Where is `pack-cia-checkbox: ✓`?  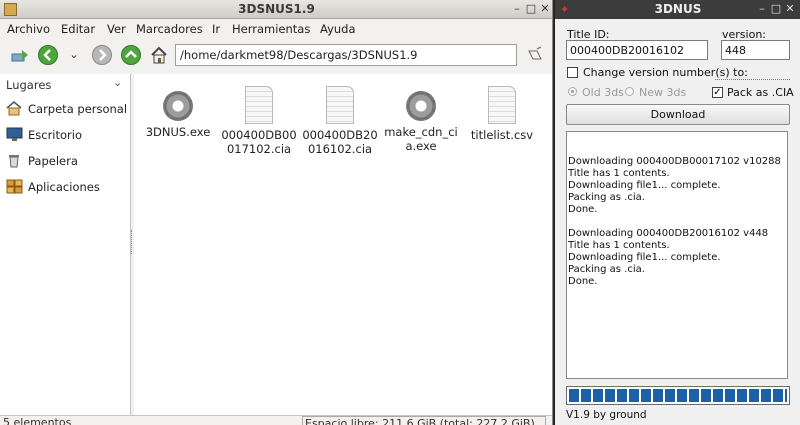 pack-cia-checkbox: ✓ is located at coordinates (717, 92).